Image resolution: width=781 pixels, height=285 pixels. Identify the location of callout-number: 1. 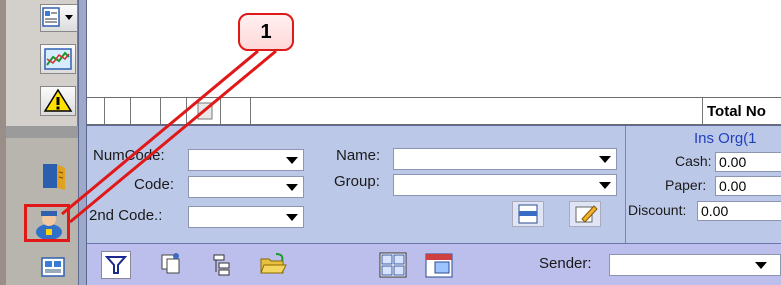
(266, 32).